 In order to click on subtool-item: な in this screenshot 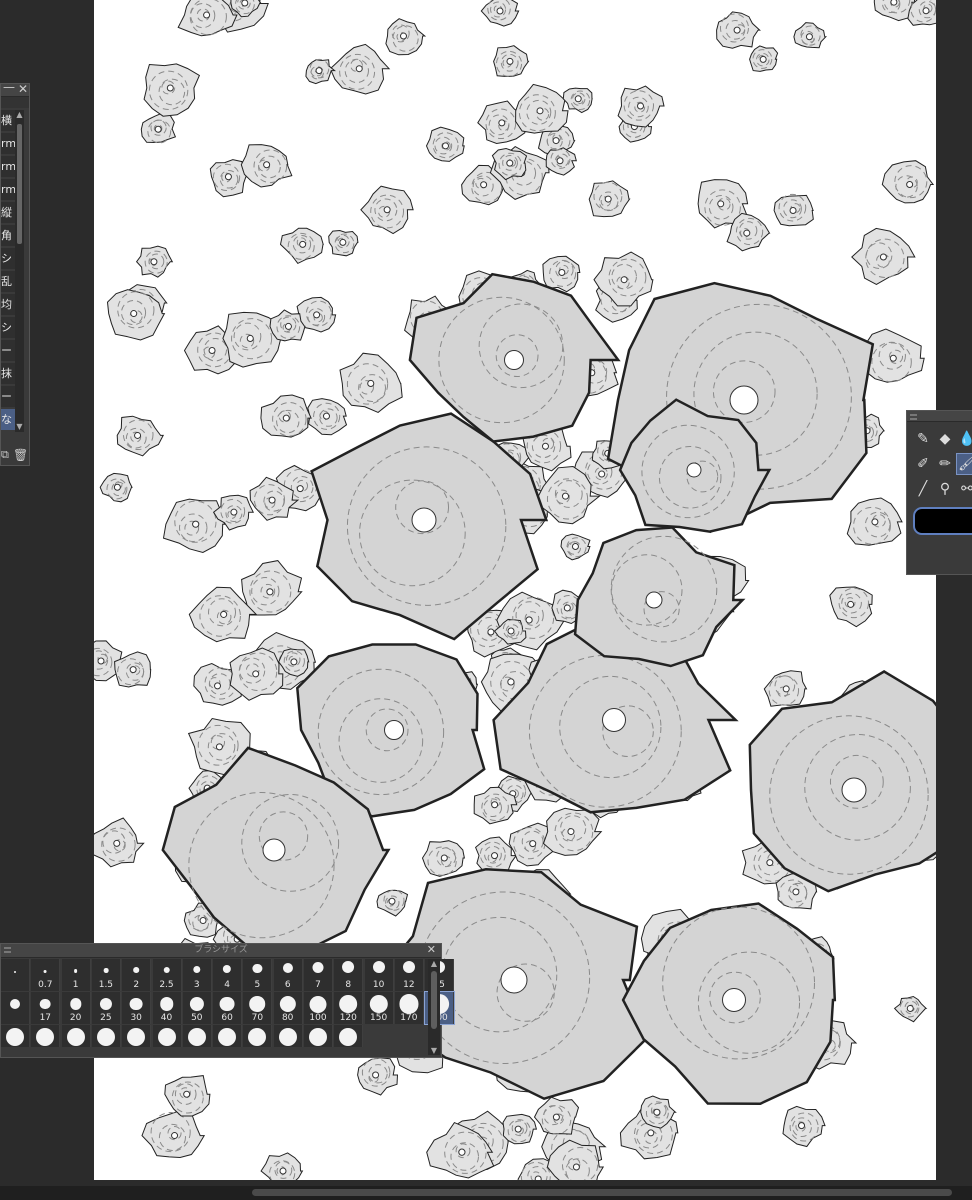, I will do `click(8, 419)`.